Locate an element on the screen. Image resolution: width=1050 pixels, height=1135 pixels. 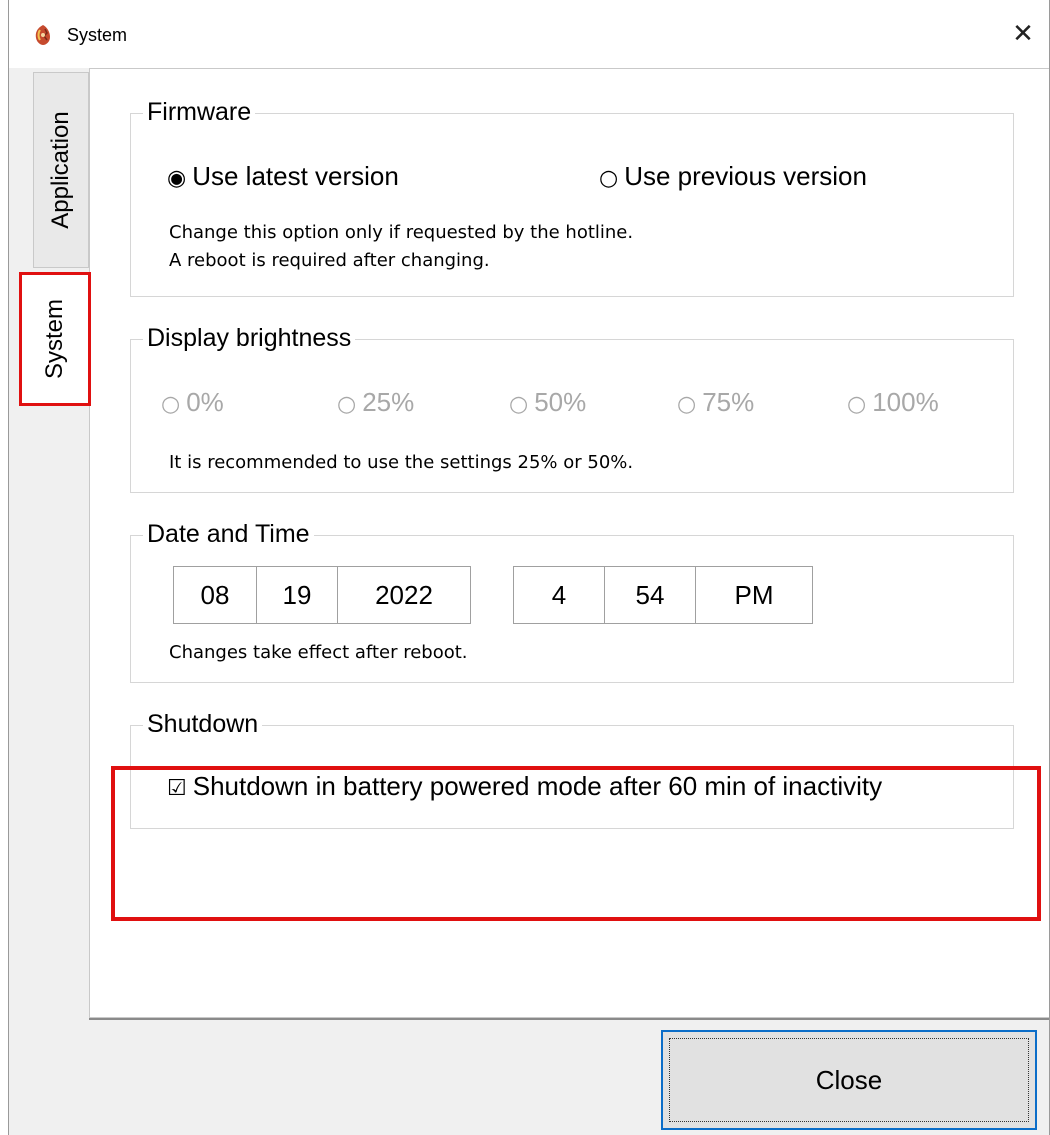
radio-label: 0% is located at coordinates (205, 402).